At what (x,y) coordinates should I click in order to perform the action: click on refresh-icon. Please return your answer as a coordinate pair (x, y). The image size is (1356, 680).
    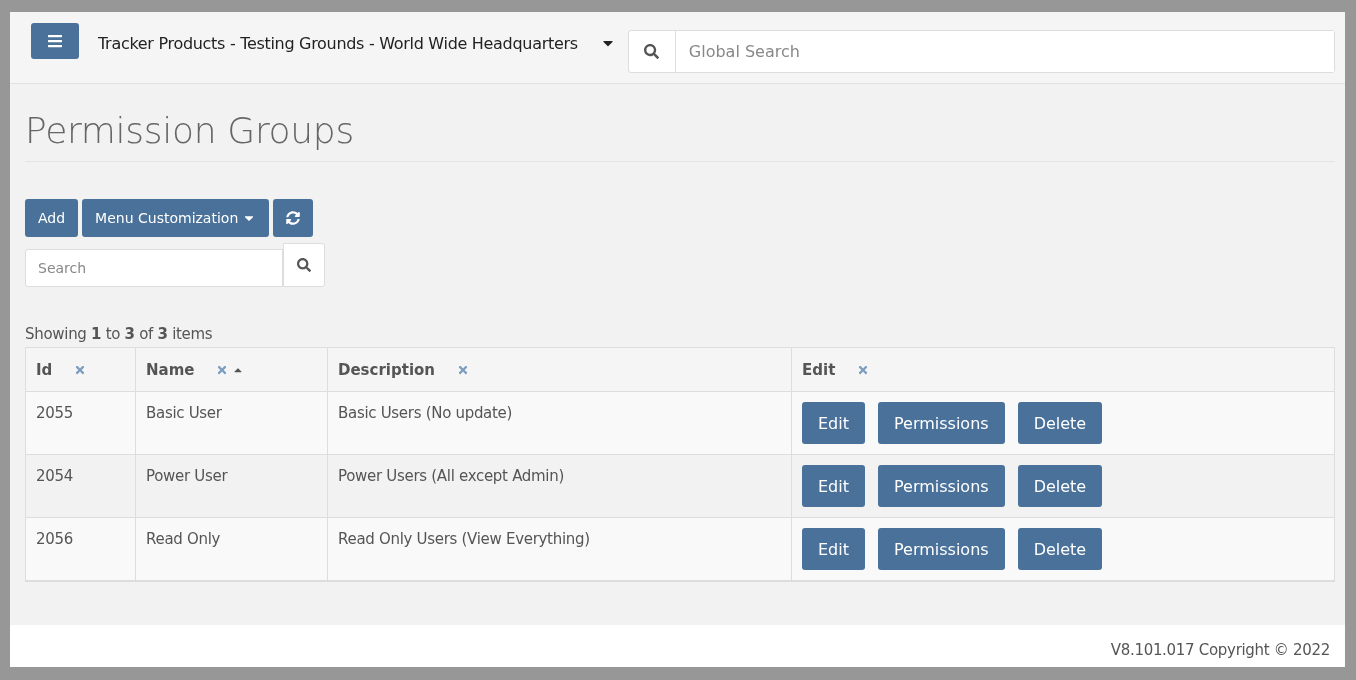
    Looking at the image, I should click on (293, 218).